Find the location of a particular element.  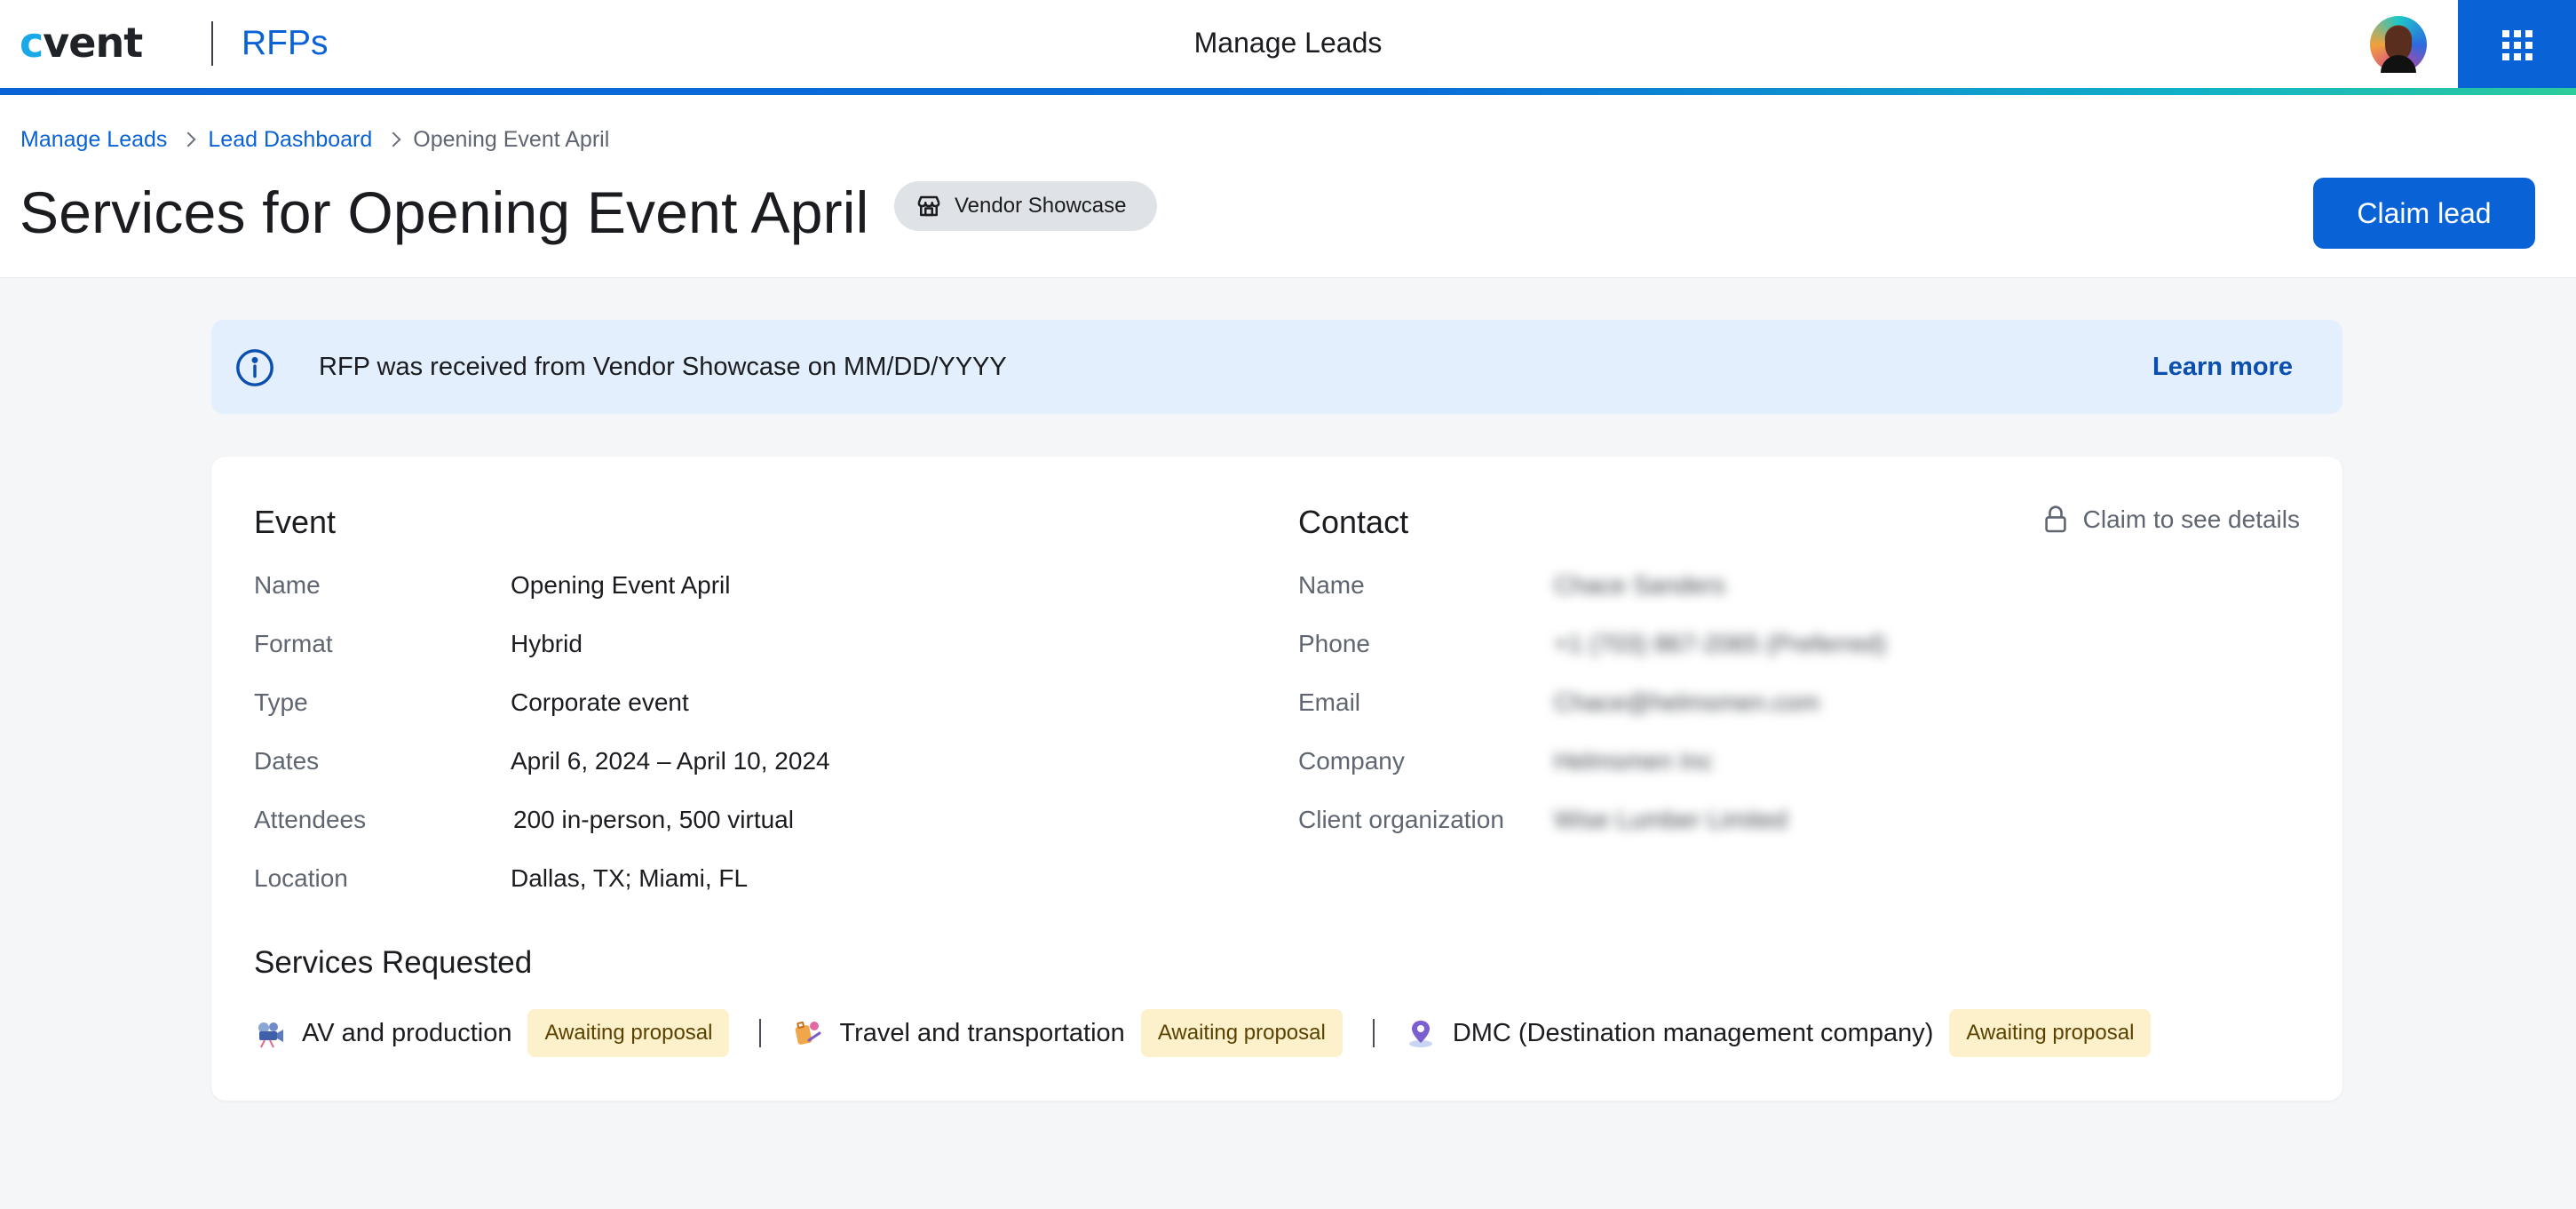

contact-phone-value: +1 (703) 867-2065 (Preferred) is located at coordinates (1721, 643).